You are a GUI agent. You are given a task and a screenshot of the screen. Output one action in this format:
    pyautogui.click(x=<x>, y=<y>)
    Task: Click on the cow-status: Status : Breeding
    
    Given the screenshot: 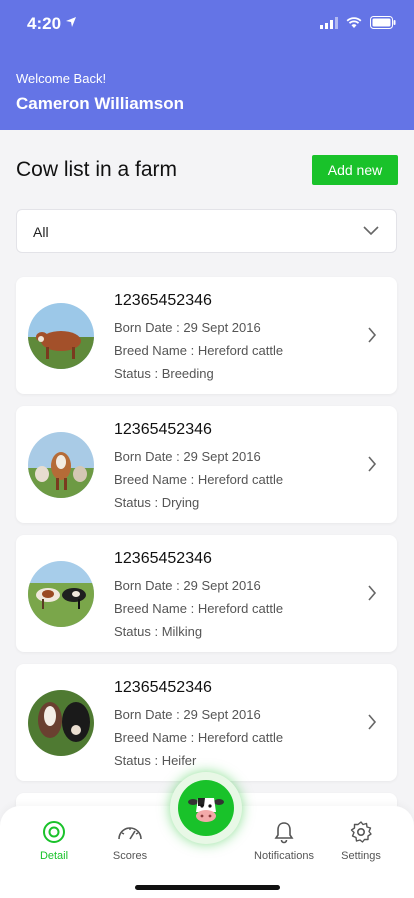 What is the action you would take?
    pyautogui.click(x=164, y=373)
    